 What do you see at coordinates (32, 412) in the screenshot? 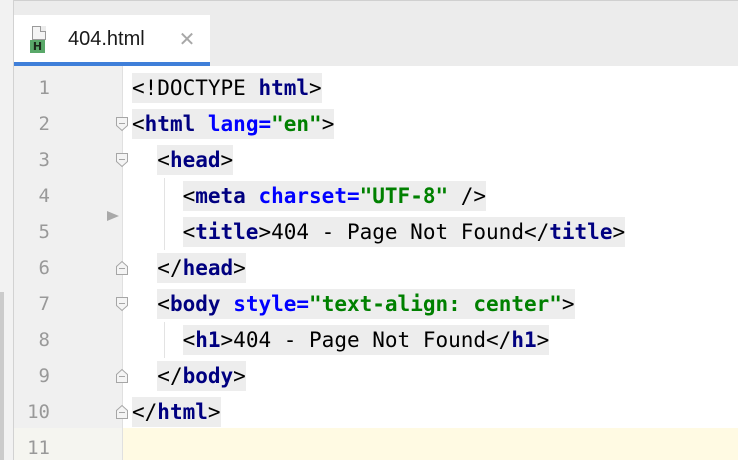
I see `line-number: 10` at bounding box center [32, 412].